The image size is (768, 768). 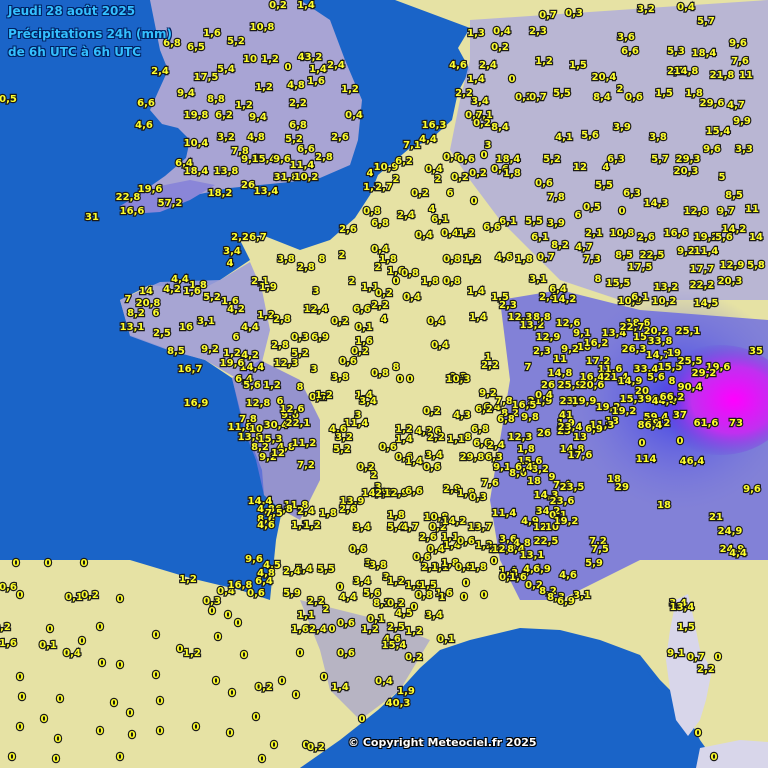 I want to click on station-value: 6,5, so click(x=196, y=47).